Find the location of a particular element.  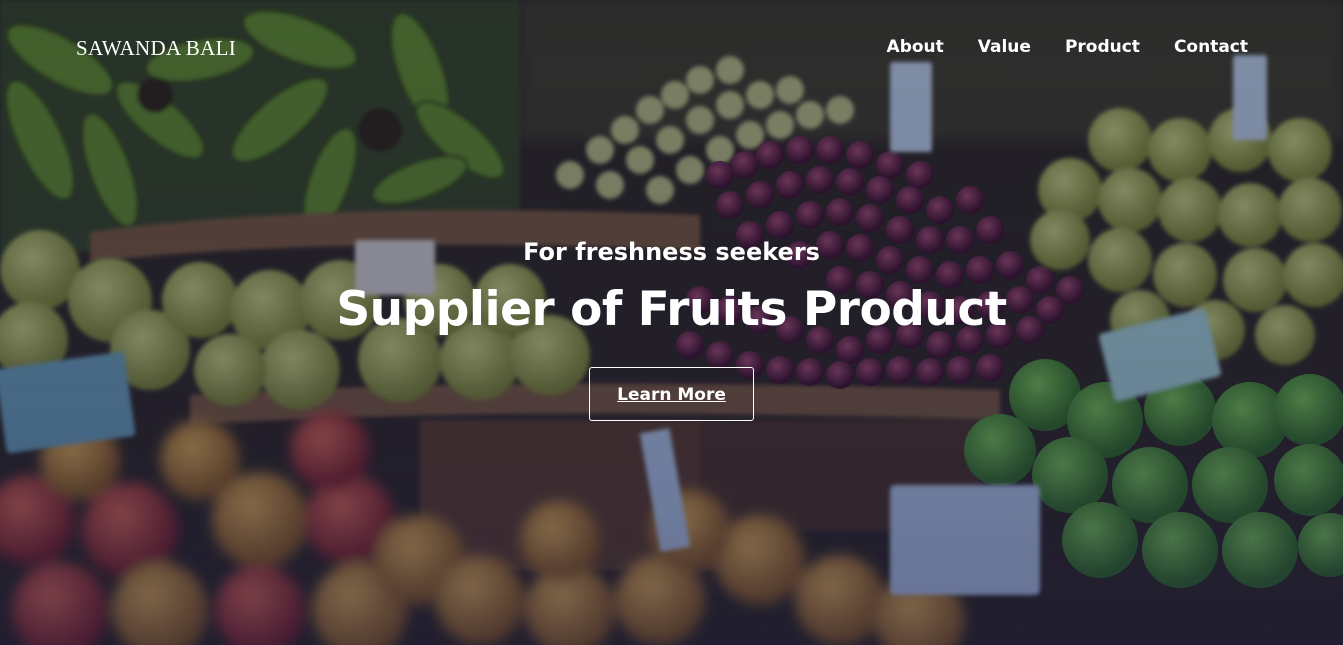

nav-link-about: About is located at coordinates (915, 47).